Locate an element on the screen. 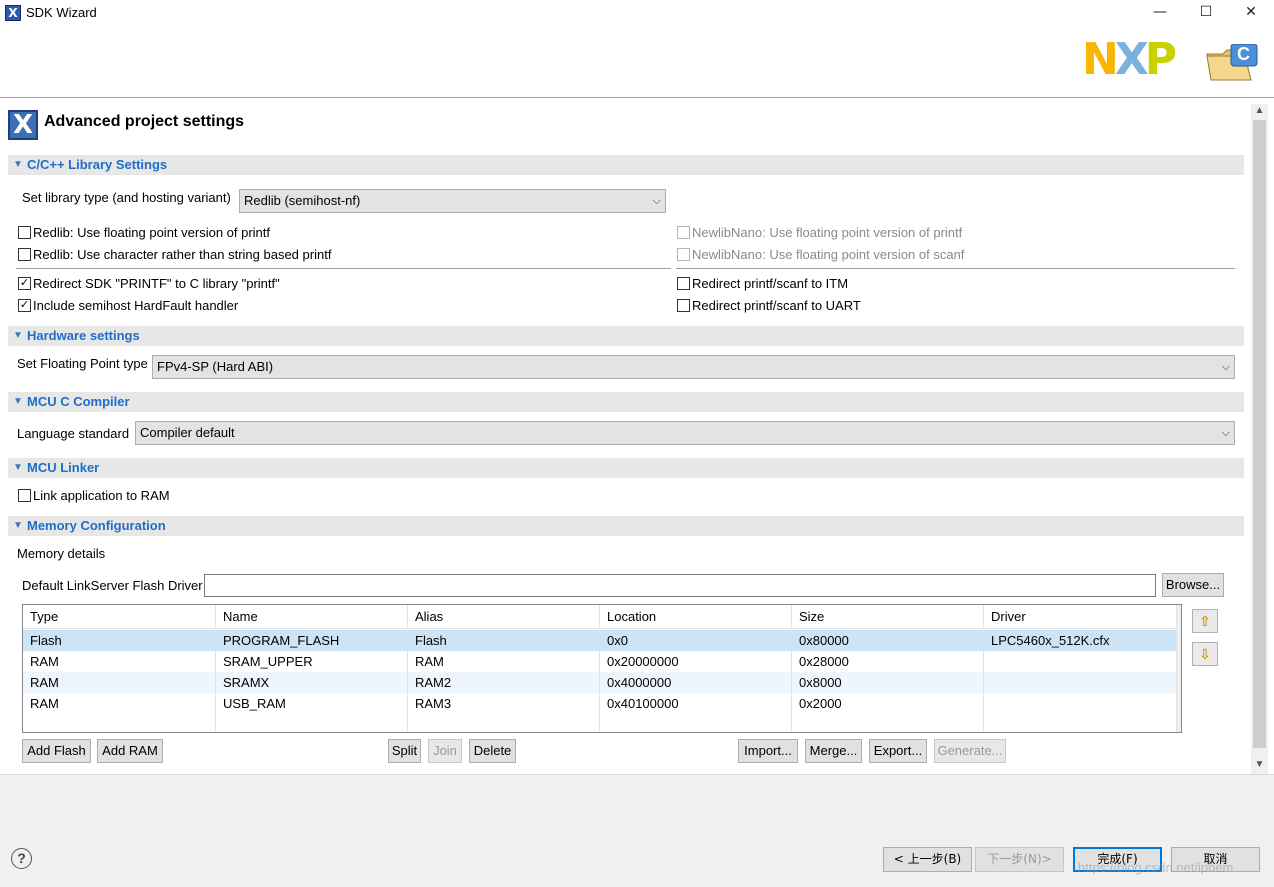 The width and height of the screenshot is (1274, 887). table-row: RAM SRAM_UPPER RAM 0x20000000 0x28000 is located at coordinates (600, 661).